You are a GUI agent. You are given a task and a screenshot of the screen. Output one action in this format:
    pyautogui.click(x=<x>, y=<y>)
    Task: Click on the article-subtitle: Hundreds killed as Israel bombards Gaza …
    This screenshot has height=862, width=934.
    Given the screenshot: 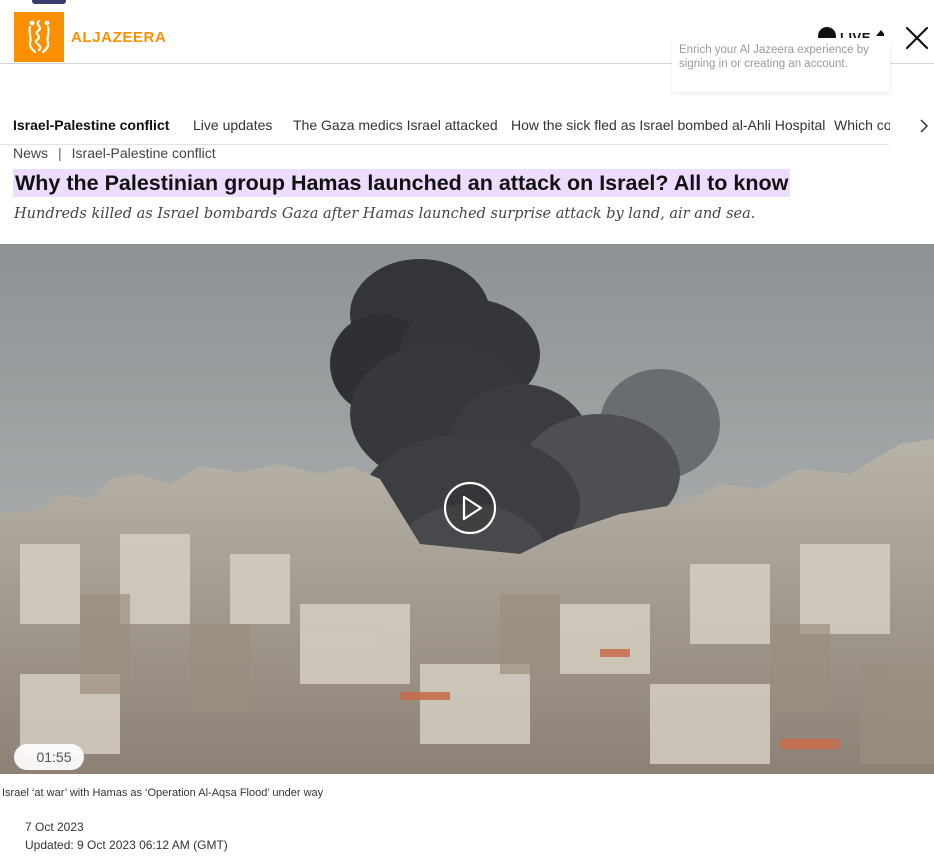 What is the action you would take?
    pyautogui.click(x=385, y=214)
    